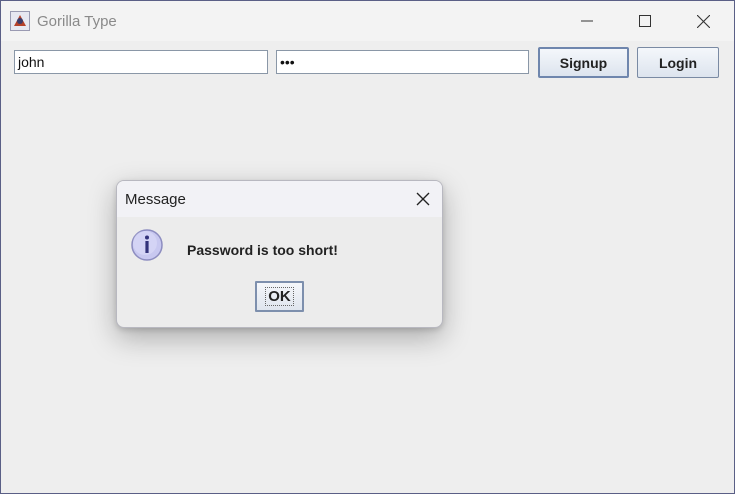 The image size is (735, 494). I want to click on ok-button-label: OK, so click(279, 296).